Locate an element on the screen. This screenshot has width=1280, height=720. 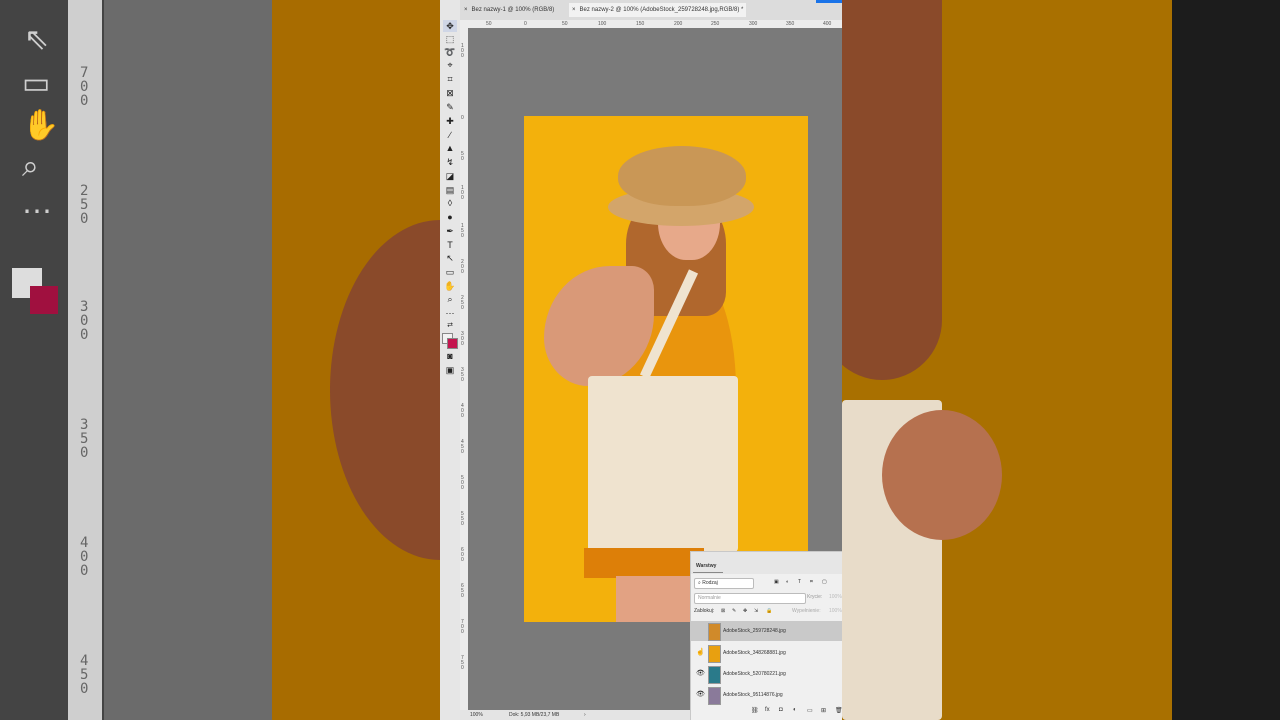
fx-icon: fx is located at coordinates (767, 710).